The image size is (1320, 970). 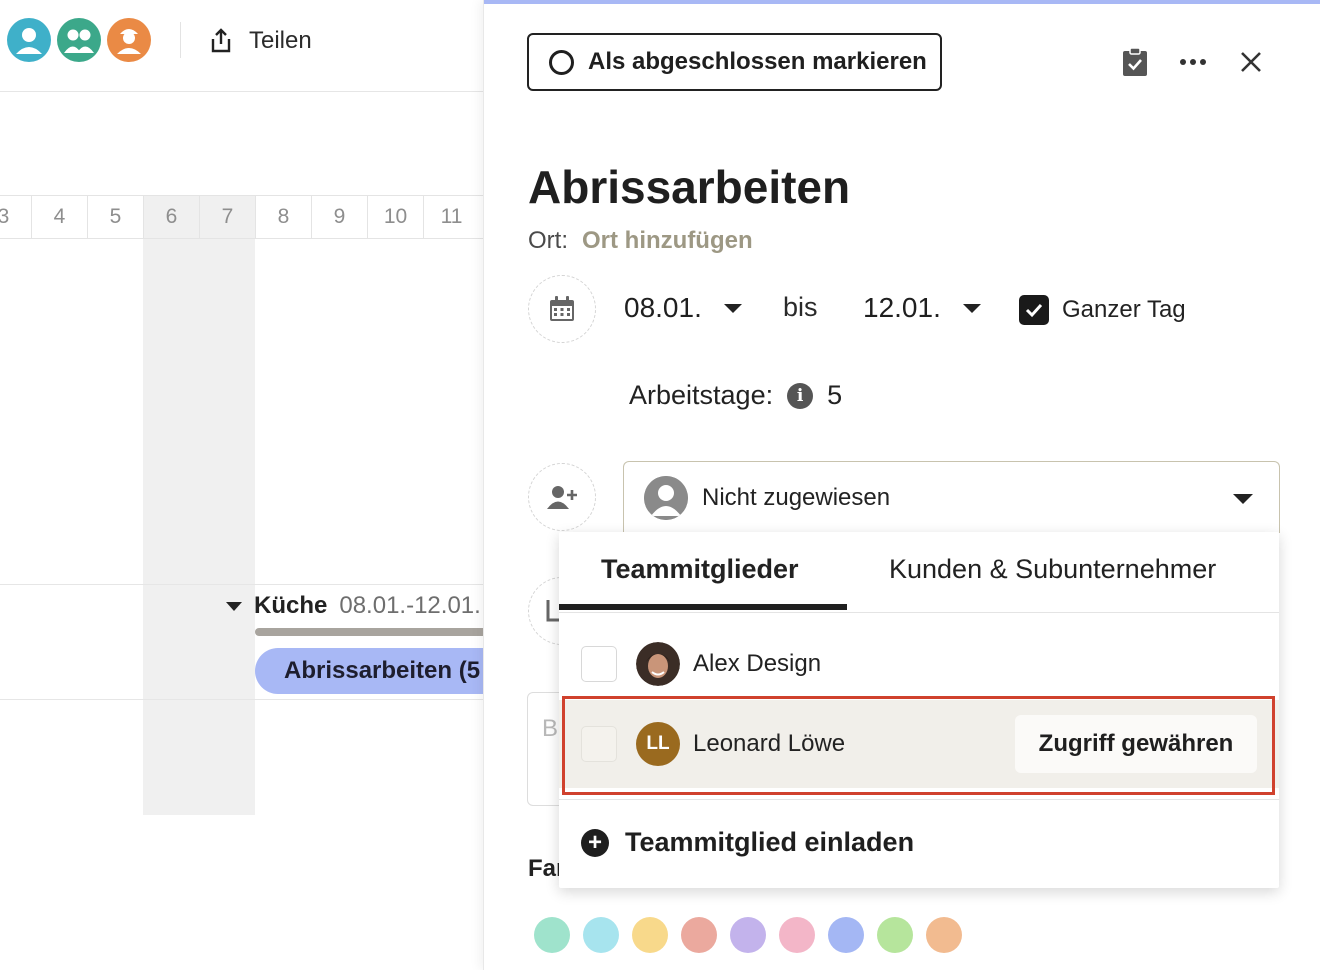 What do you see at coordinates (770, 842) in the screenshot?
I see `invite-label: Teammitglied einladen` at bounding box center [770, 842].